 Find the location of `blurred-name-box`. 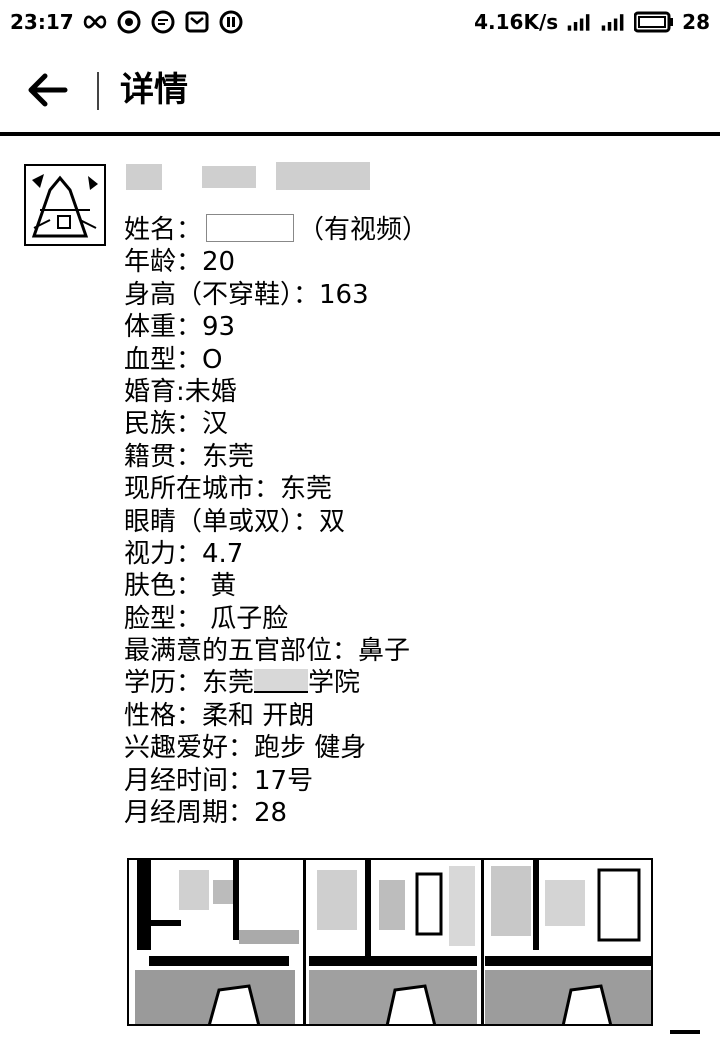

blurred-name-box is located at coordinates (250, 228).